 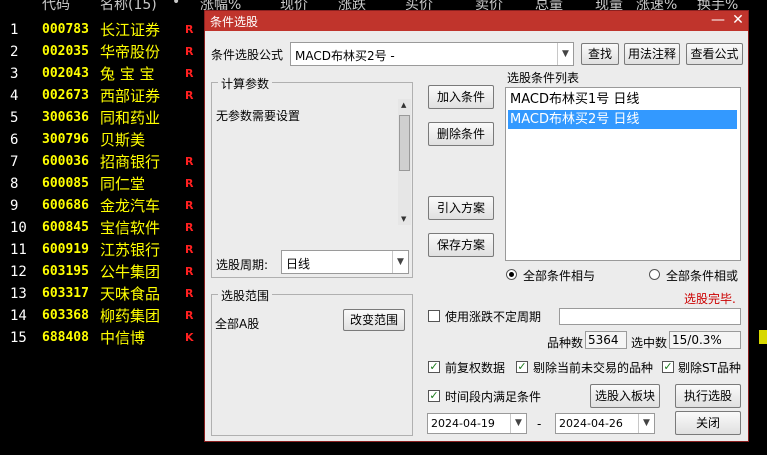 What do you see at coordinates (646, 423) in the screenshot?
I see `date-to-chevron-icon: ▼` at bounding box center [646, 423].